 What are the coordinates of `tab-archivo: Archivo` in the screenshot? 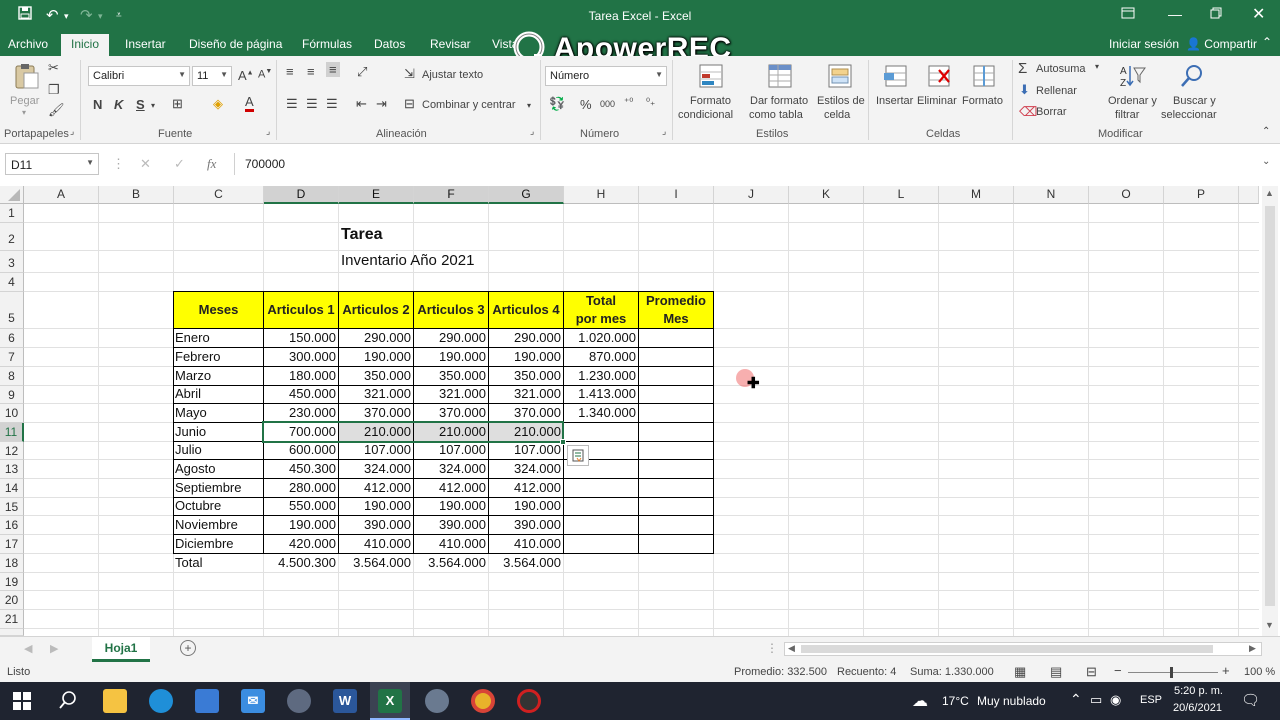 It's located at (28, 44).